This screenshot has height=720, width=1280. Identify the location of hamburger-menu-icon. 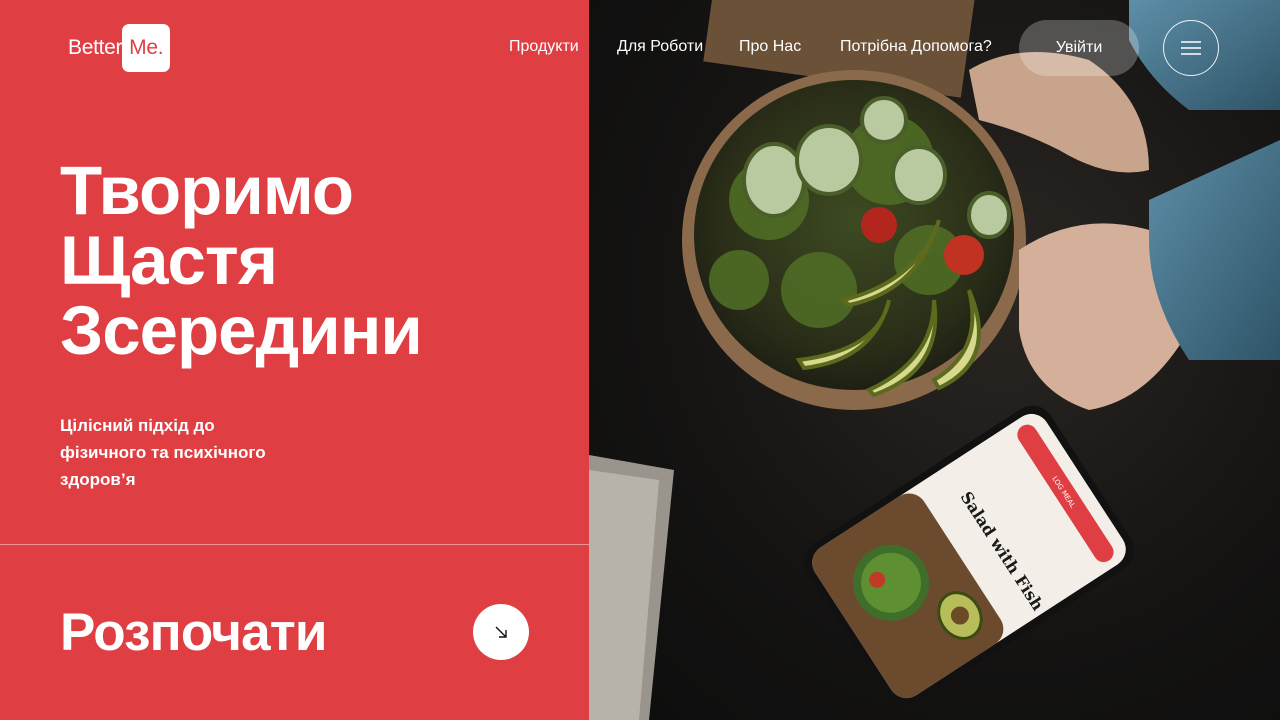
(1191, 48).